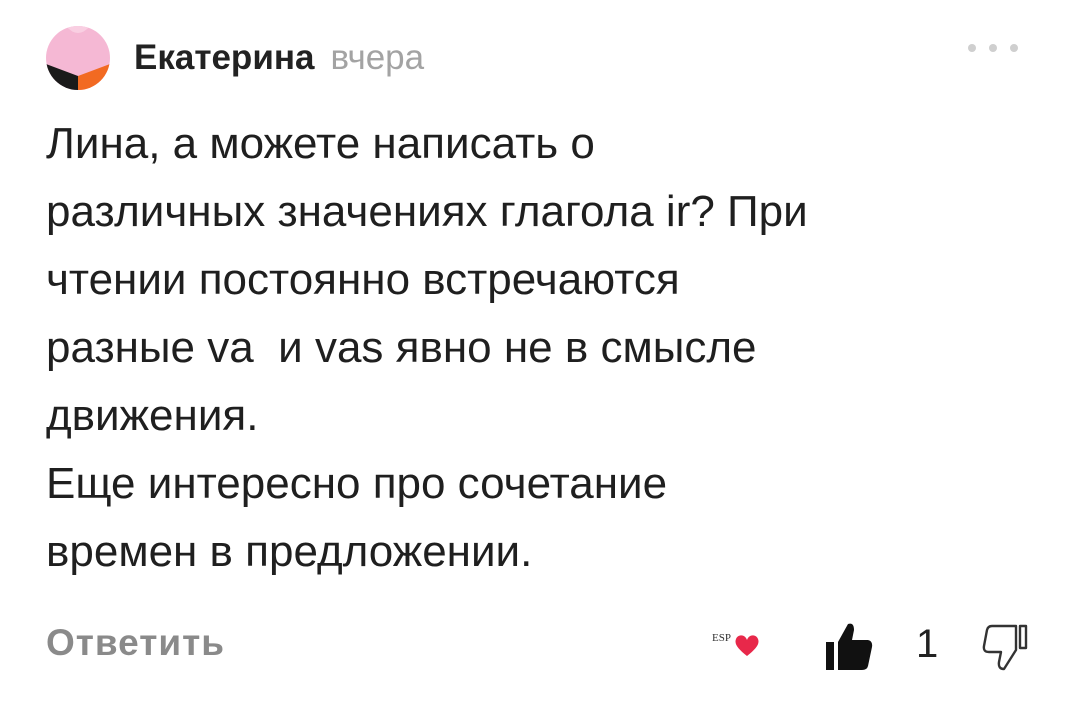 The image size is (1080, 704). What do you see at coordinates (401, 347) in the screenshot?
I see `comment-line: разные va и vas явно не в смысле` at bounding box center [401, 347].